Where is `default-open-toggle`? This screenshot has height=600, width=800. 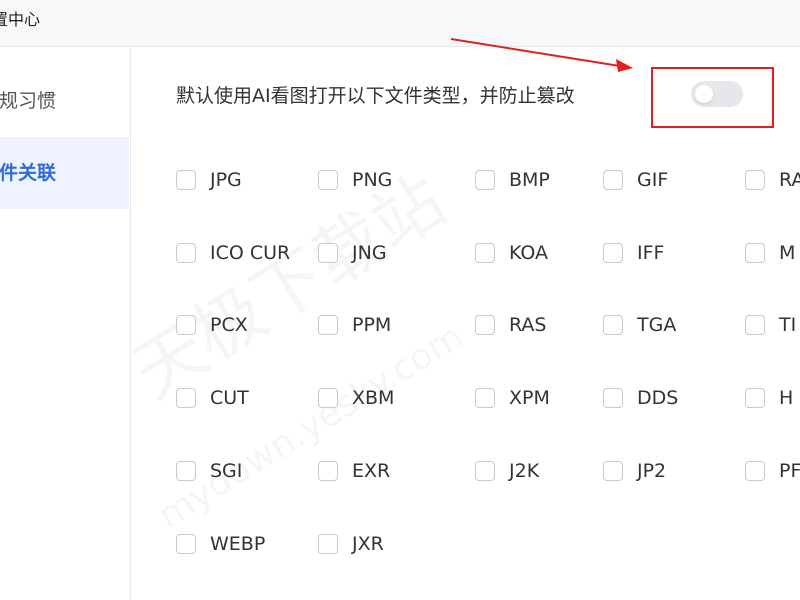 default-open-toggle is located at coordinates (717, 94).